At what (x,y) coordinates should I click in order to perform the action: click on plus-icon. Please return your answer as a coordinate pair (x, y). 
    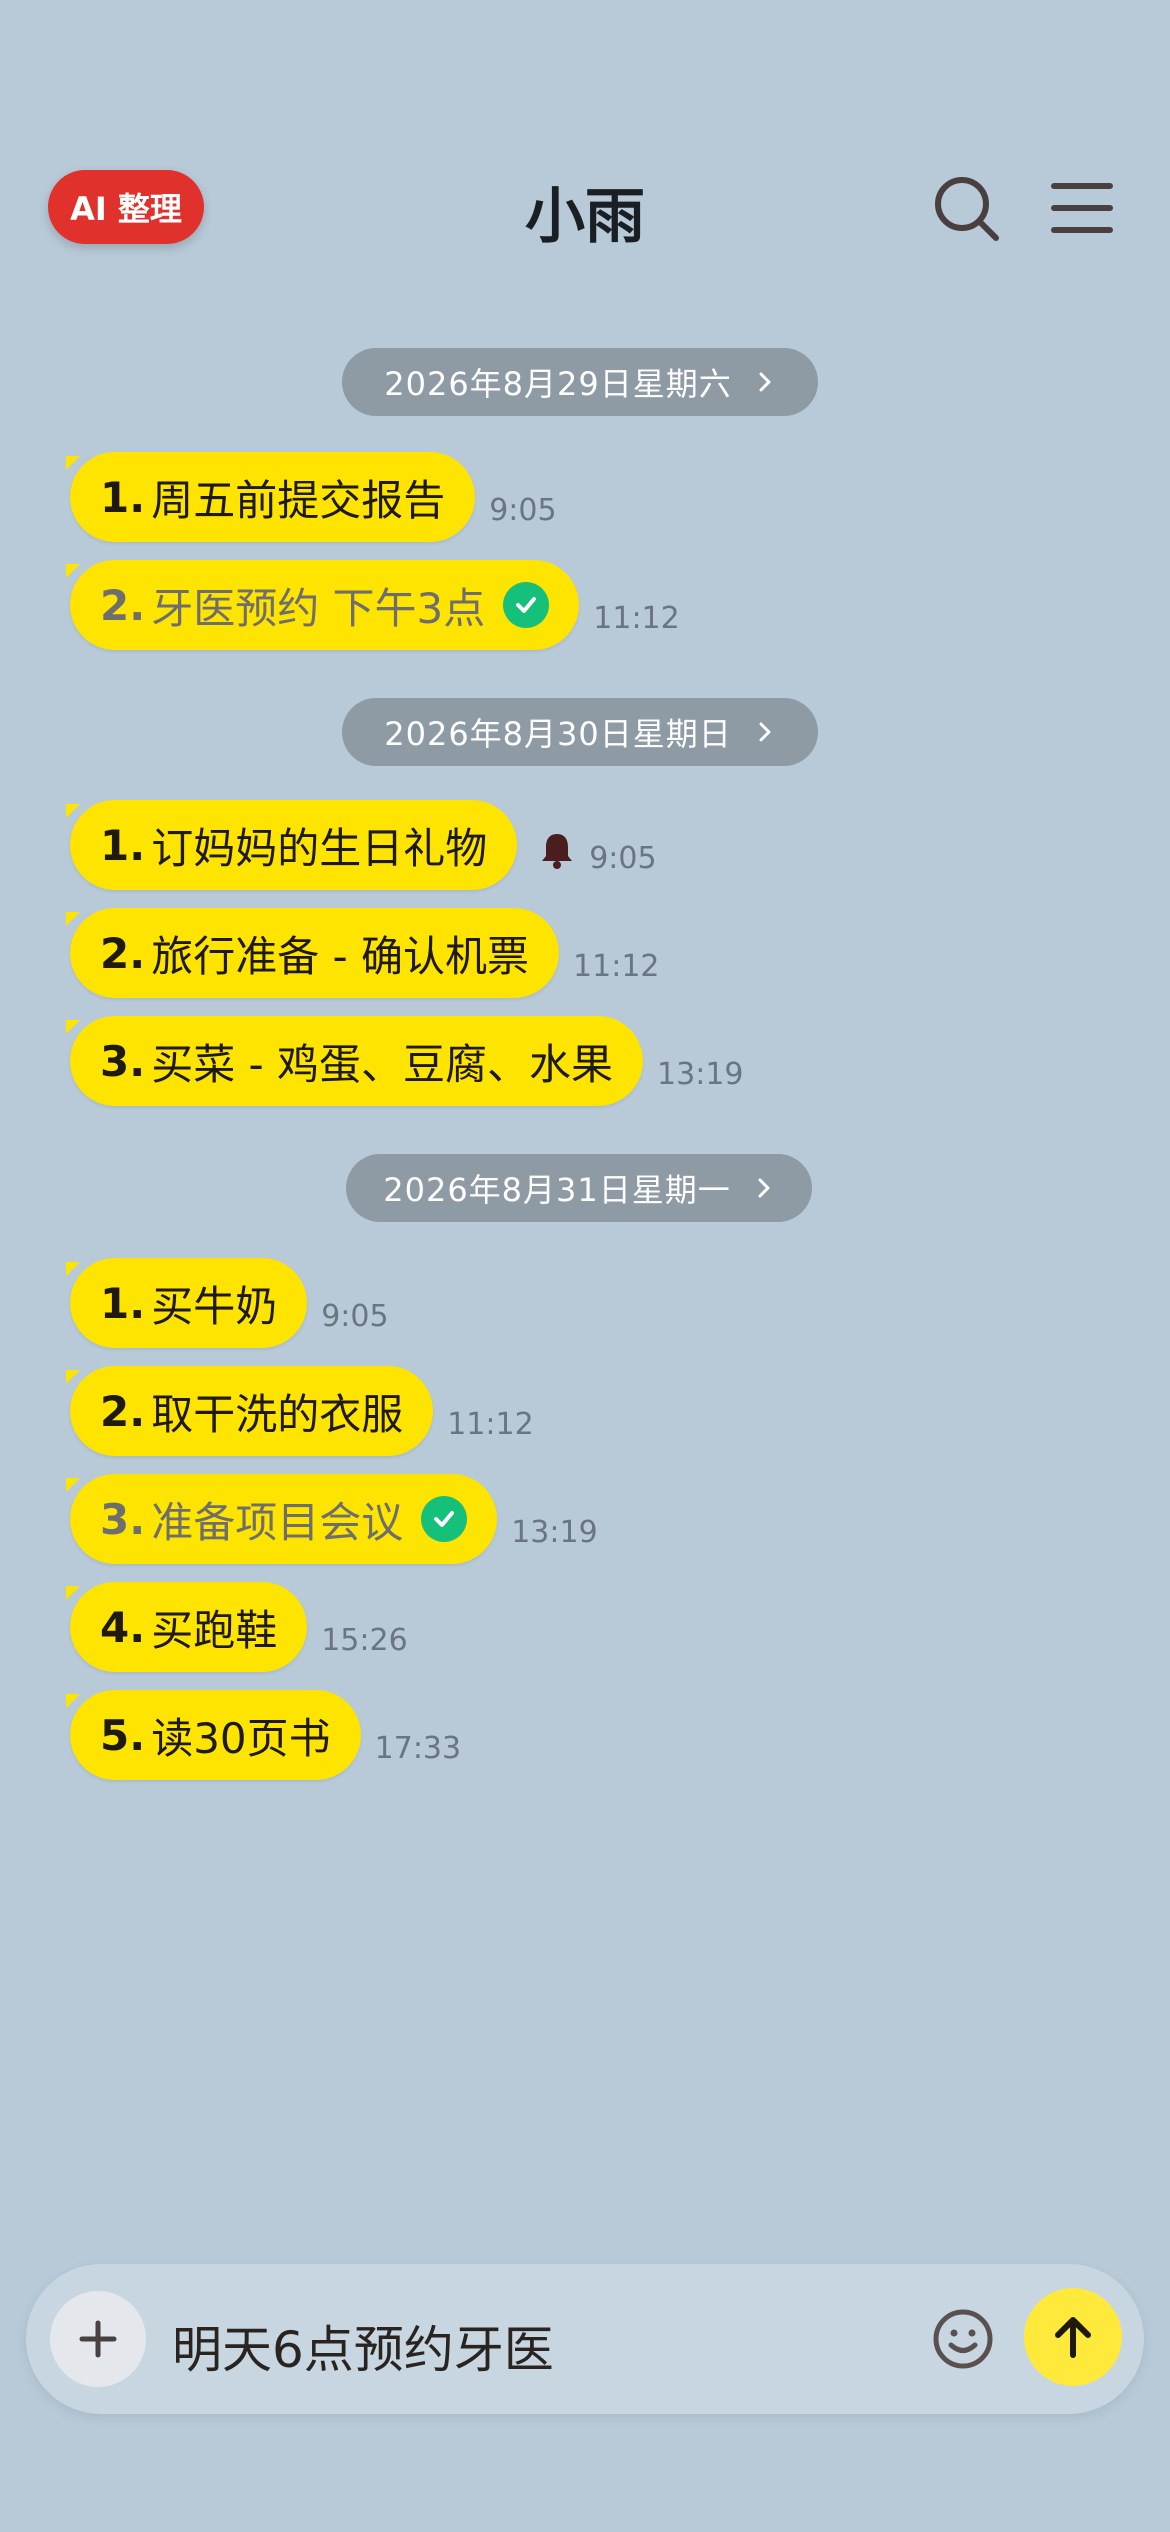
    Looking at the image, I should click on (98, 2339).